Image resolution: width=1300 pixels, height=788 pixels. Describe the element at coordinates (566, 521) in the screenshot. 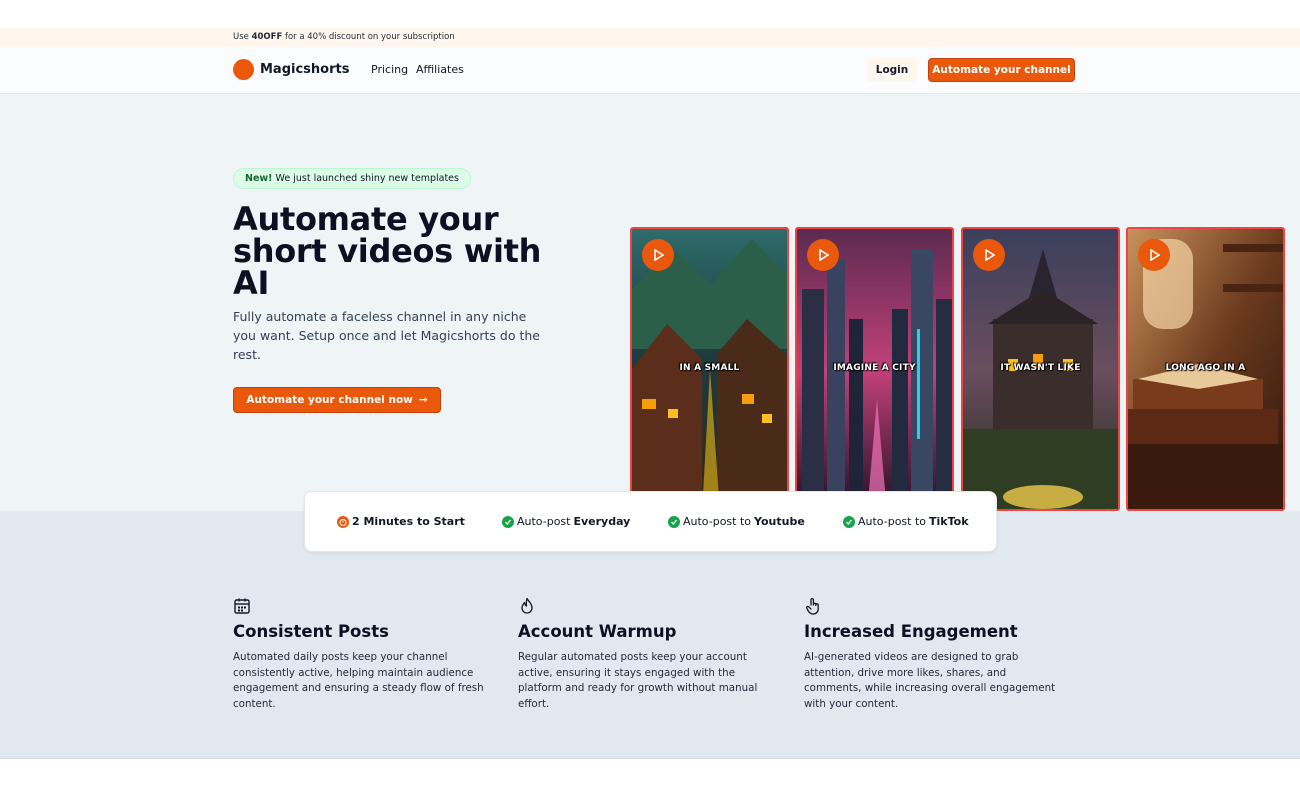

I see `feature-everyday: Auto-post Everyday` at that location.